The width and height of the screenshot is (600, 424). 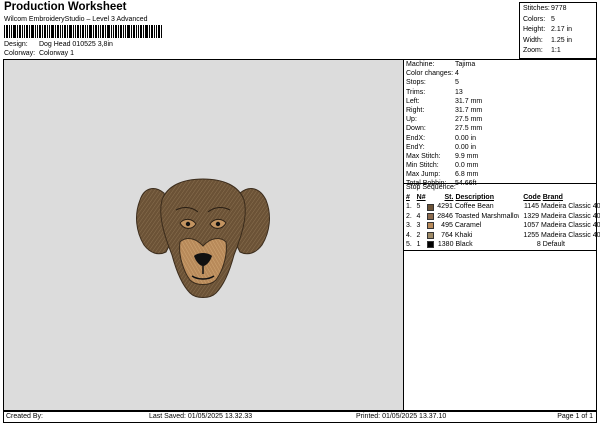 What do you see at coordinates (75, 44) in the screenshot?
I see `design-value: Dog Head 010525 3,8in` at bounding box center [75, 44].